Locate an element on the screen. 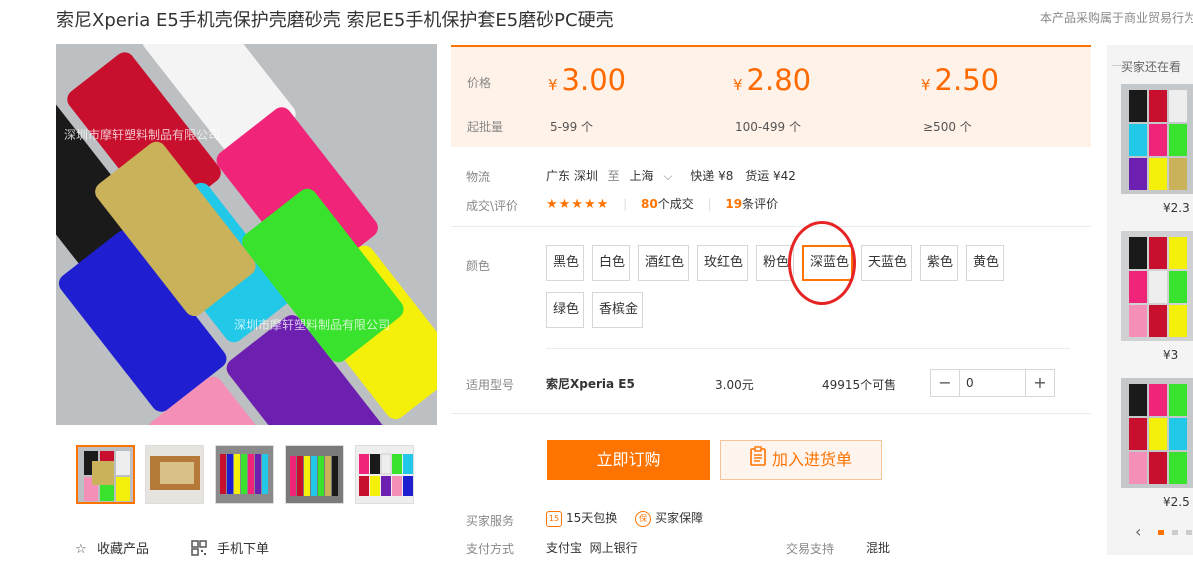 This screenshot has height=583, width=1193. chevron-down-icon: ⌵ is located at coordinates (668, 176).